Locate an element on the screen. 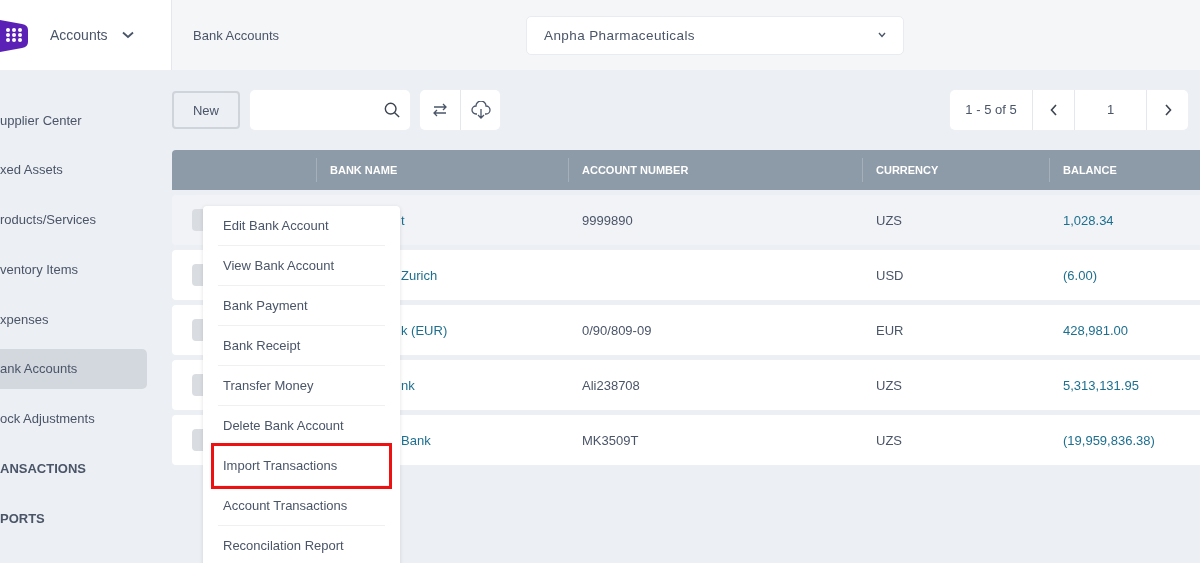  menu-item: View Bank Account is located at coordinates (301, 266).